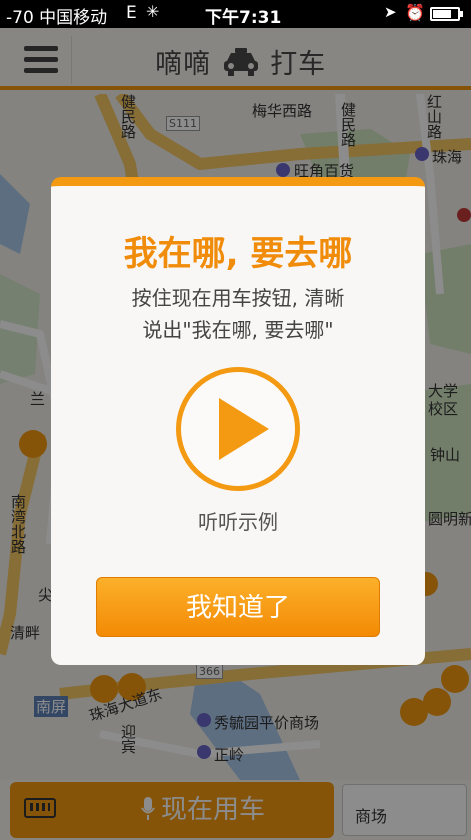  What do you see at coordinates (243, 18) in the screenshot?
I see `clock: 下午7:31` at bounding box center [243, 18].